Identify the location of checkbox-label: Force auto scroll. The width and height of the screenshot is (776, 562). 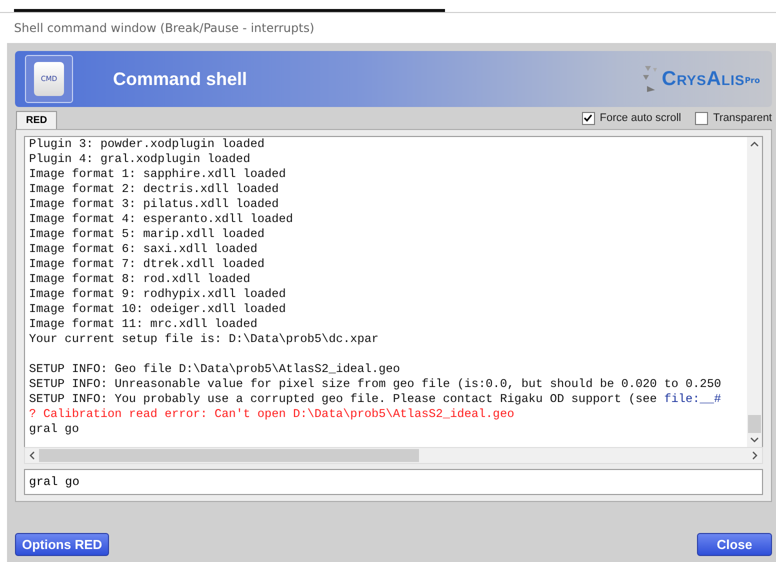
(641, 118).